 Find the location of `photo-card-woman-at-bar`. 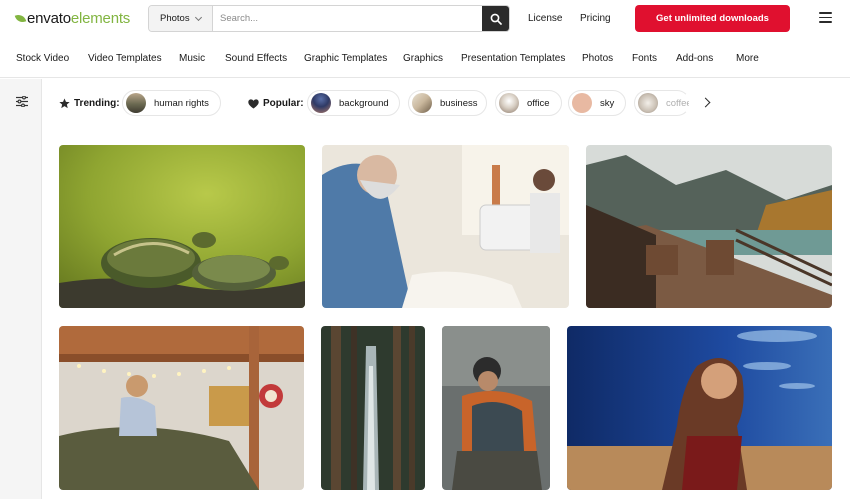

photo-card-woman-at-bar is located at coordinates (699, 408).